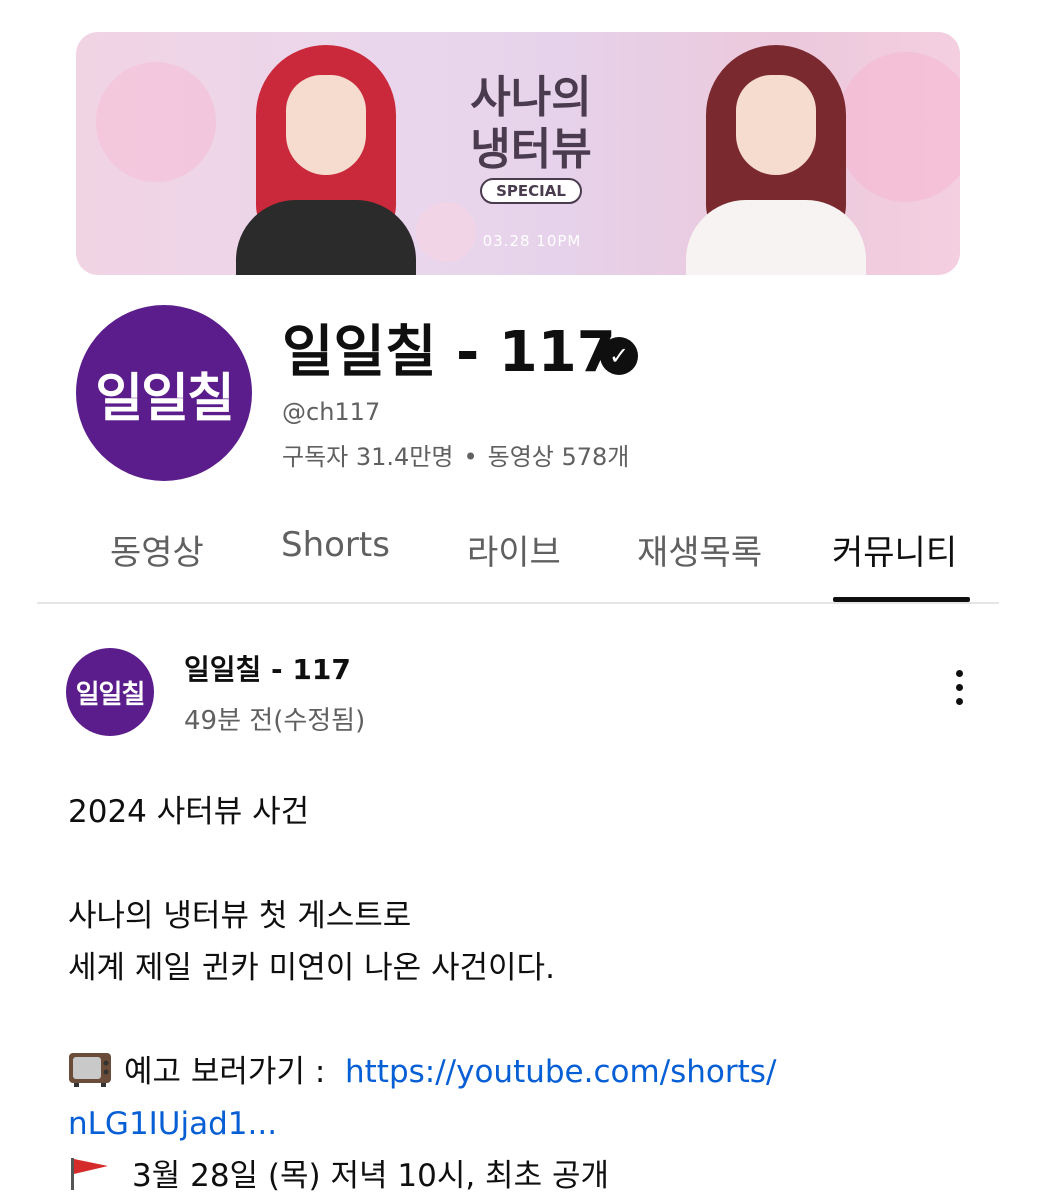 The height and width of the screenshot is (1200, 1037). Describe the element at coordinates (165, 398) in the screenshot. I see `channel-avatar-text: 일일칠` at that location.